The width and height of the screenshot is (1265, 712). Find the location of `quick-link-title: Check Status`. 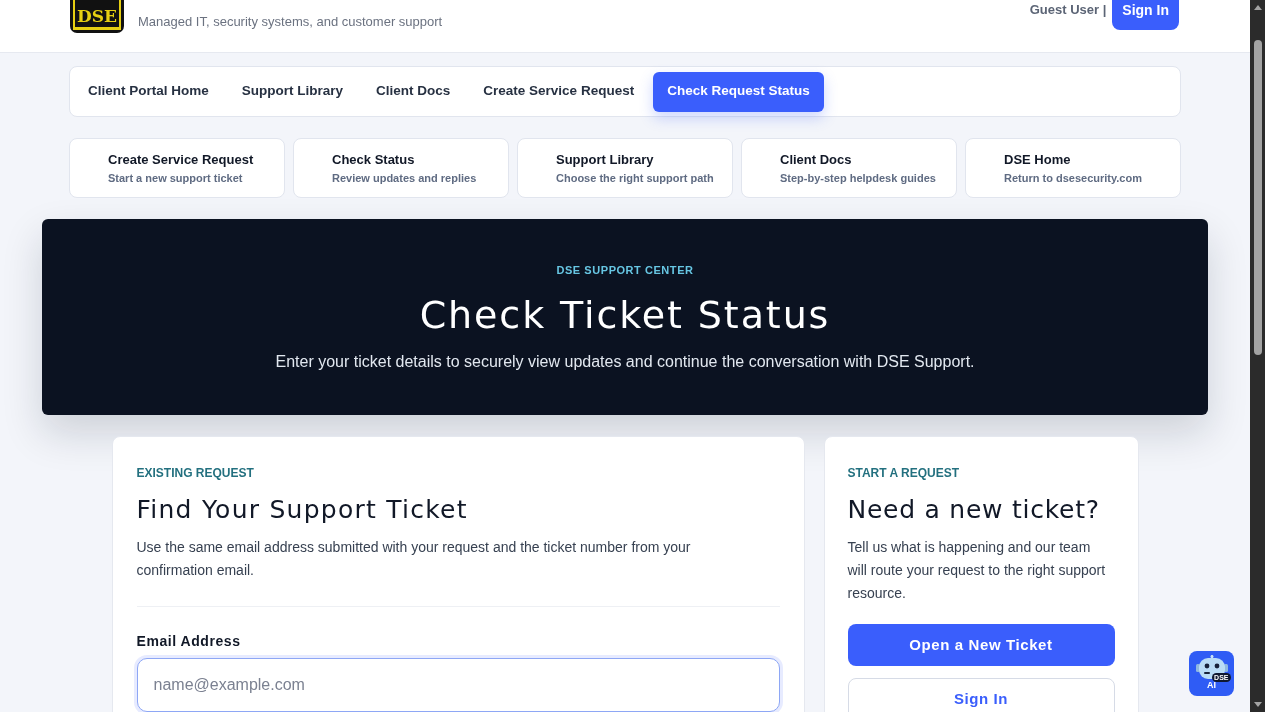

quick-link-title: Check Status is located at coordinates (374, 159).